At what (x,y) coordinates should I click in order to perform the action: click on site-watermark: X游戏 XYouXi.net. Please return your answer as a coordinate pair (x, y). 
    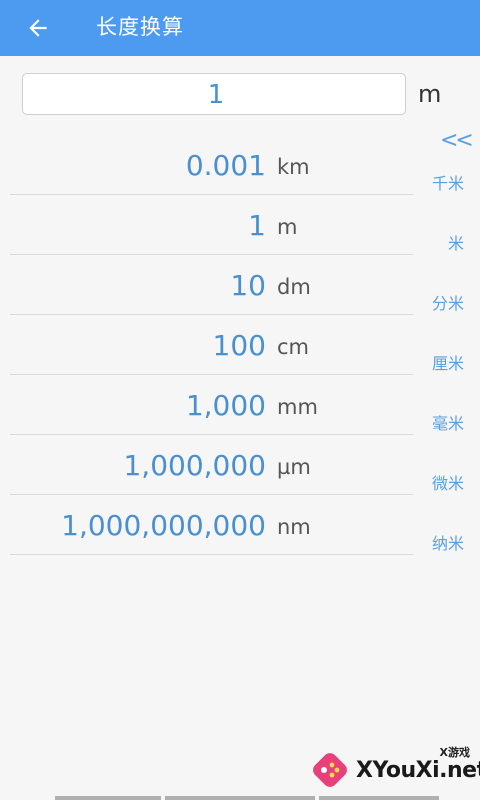
    Looking at the image, I should click on (394, 771).